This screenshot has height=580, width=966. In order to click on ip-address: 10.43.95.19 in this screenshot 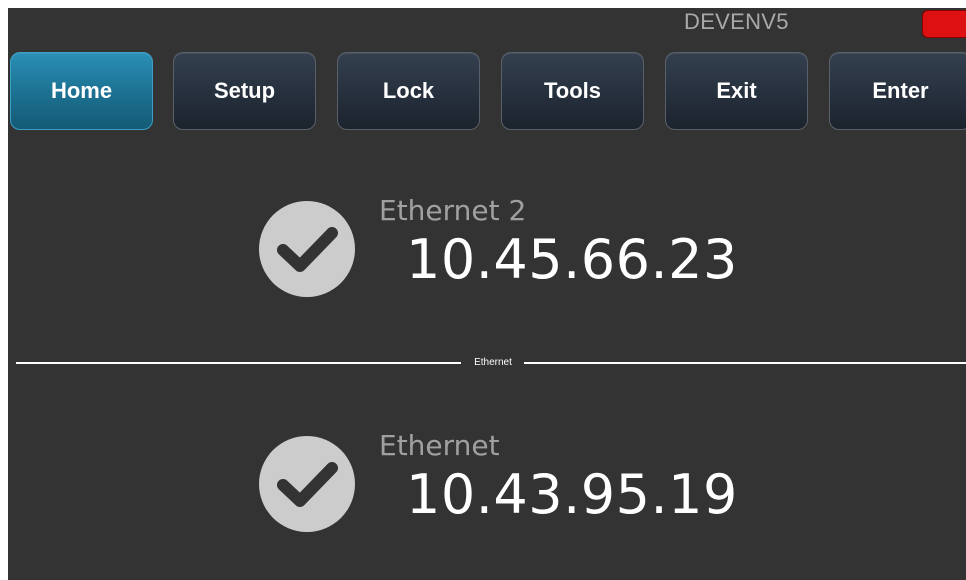, I will do `click(572, 494)`.